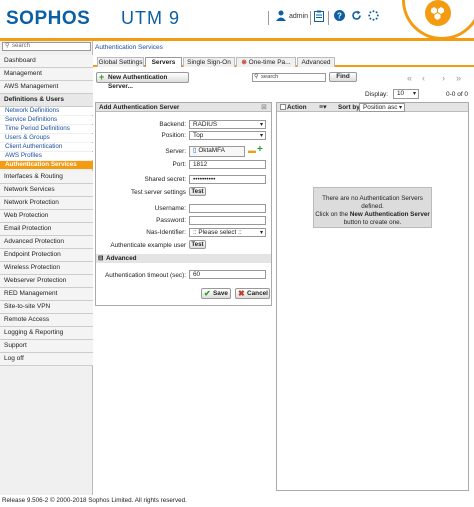  Describe the element at coordinates (46, 190) in the screenshot. I see `sidebar-item-network-services: Network Services` at that location.